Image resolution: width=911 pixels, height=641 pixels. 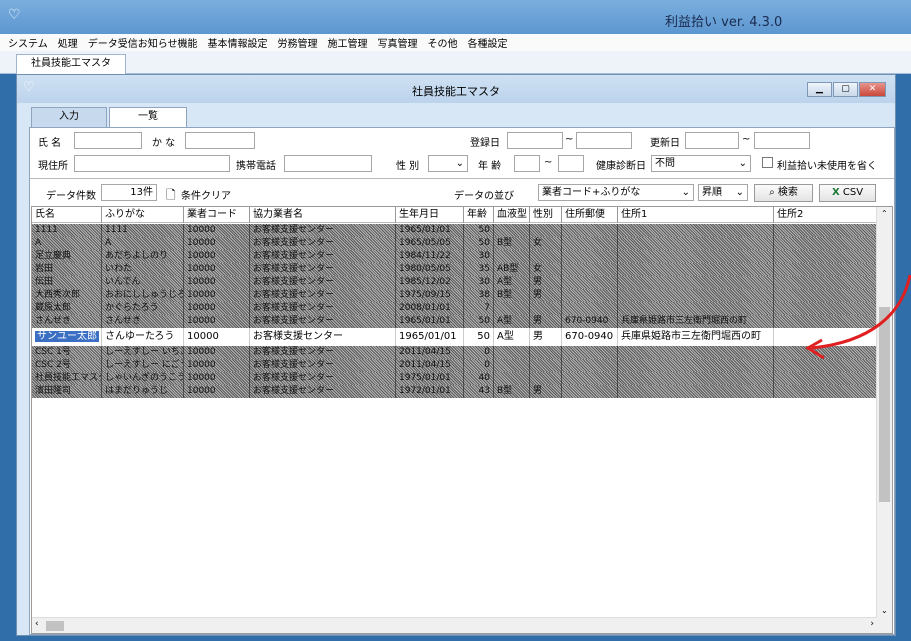 What do you see at coordinates (884, 213) in the screenshot?
I see `scroll-up-icon: ⌃` at bounding box center [884, 213].